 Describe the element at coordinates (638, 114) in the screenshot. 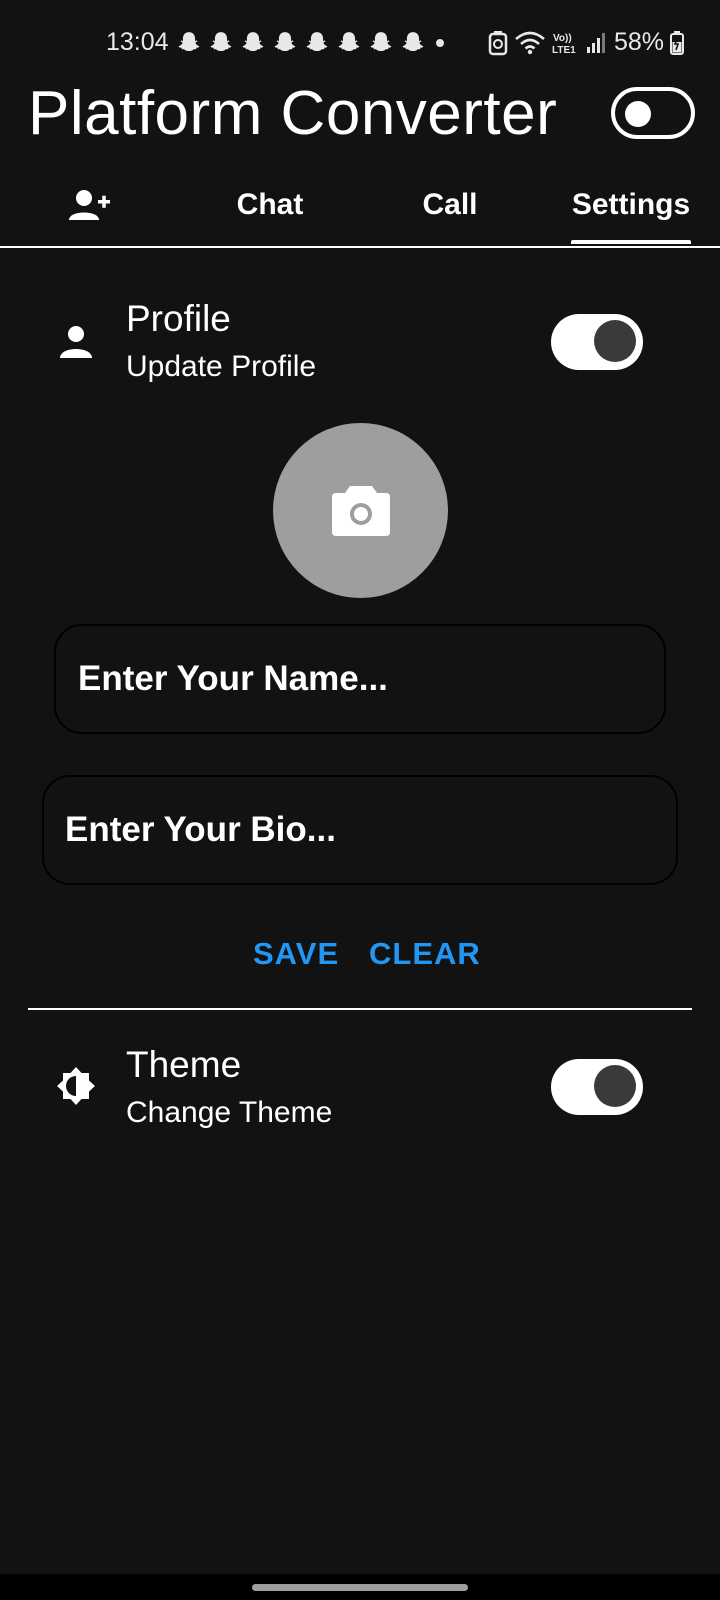

I see `toggle-knob` at that location.